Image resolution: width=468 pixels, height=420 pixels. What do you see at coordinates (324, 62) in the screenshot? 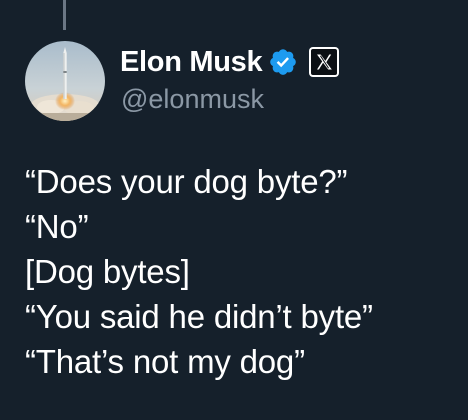
I see `x-logo-icon` at bounding box center [324, 62].